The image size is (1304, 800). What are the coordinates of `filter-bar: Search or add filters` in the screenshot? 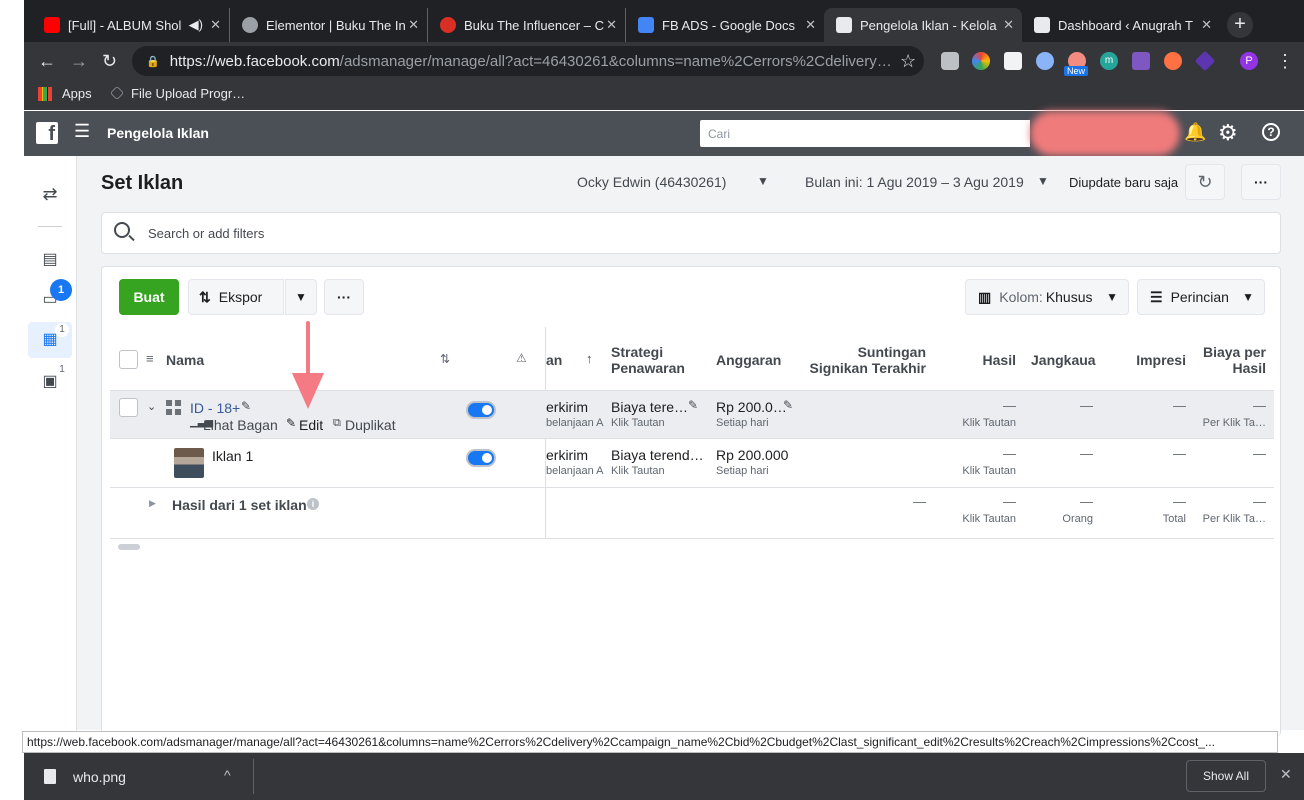 It's located at (691, 233).